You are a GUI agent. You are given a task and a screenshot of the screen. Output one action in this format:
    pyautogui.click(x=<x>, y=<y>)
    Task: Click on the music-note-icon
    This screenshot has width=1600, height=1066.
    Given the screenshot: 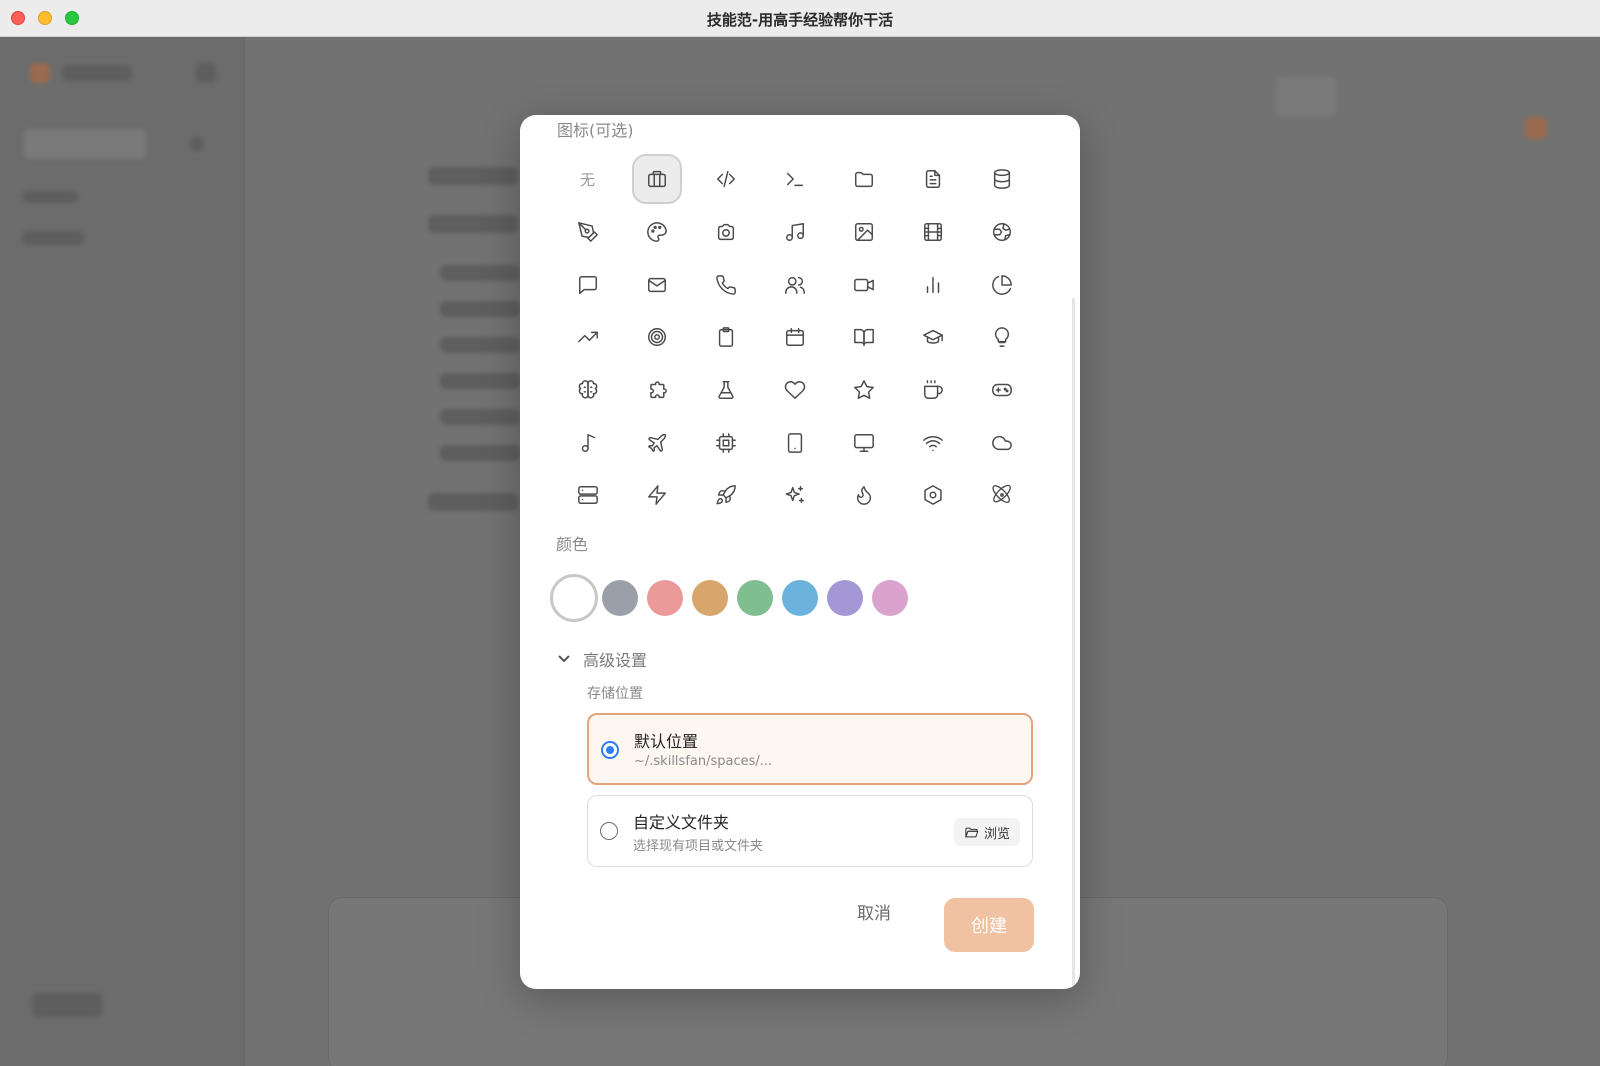 What is the action you would take?
    pyautogui.click(x=588, y=442)
    